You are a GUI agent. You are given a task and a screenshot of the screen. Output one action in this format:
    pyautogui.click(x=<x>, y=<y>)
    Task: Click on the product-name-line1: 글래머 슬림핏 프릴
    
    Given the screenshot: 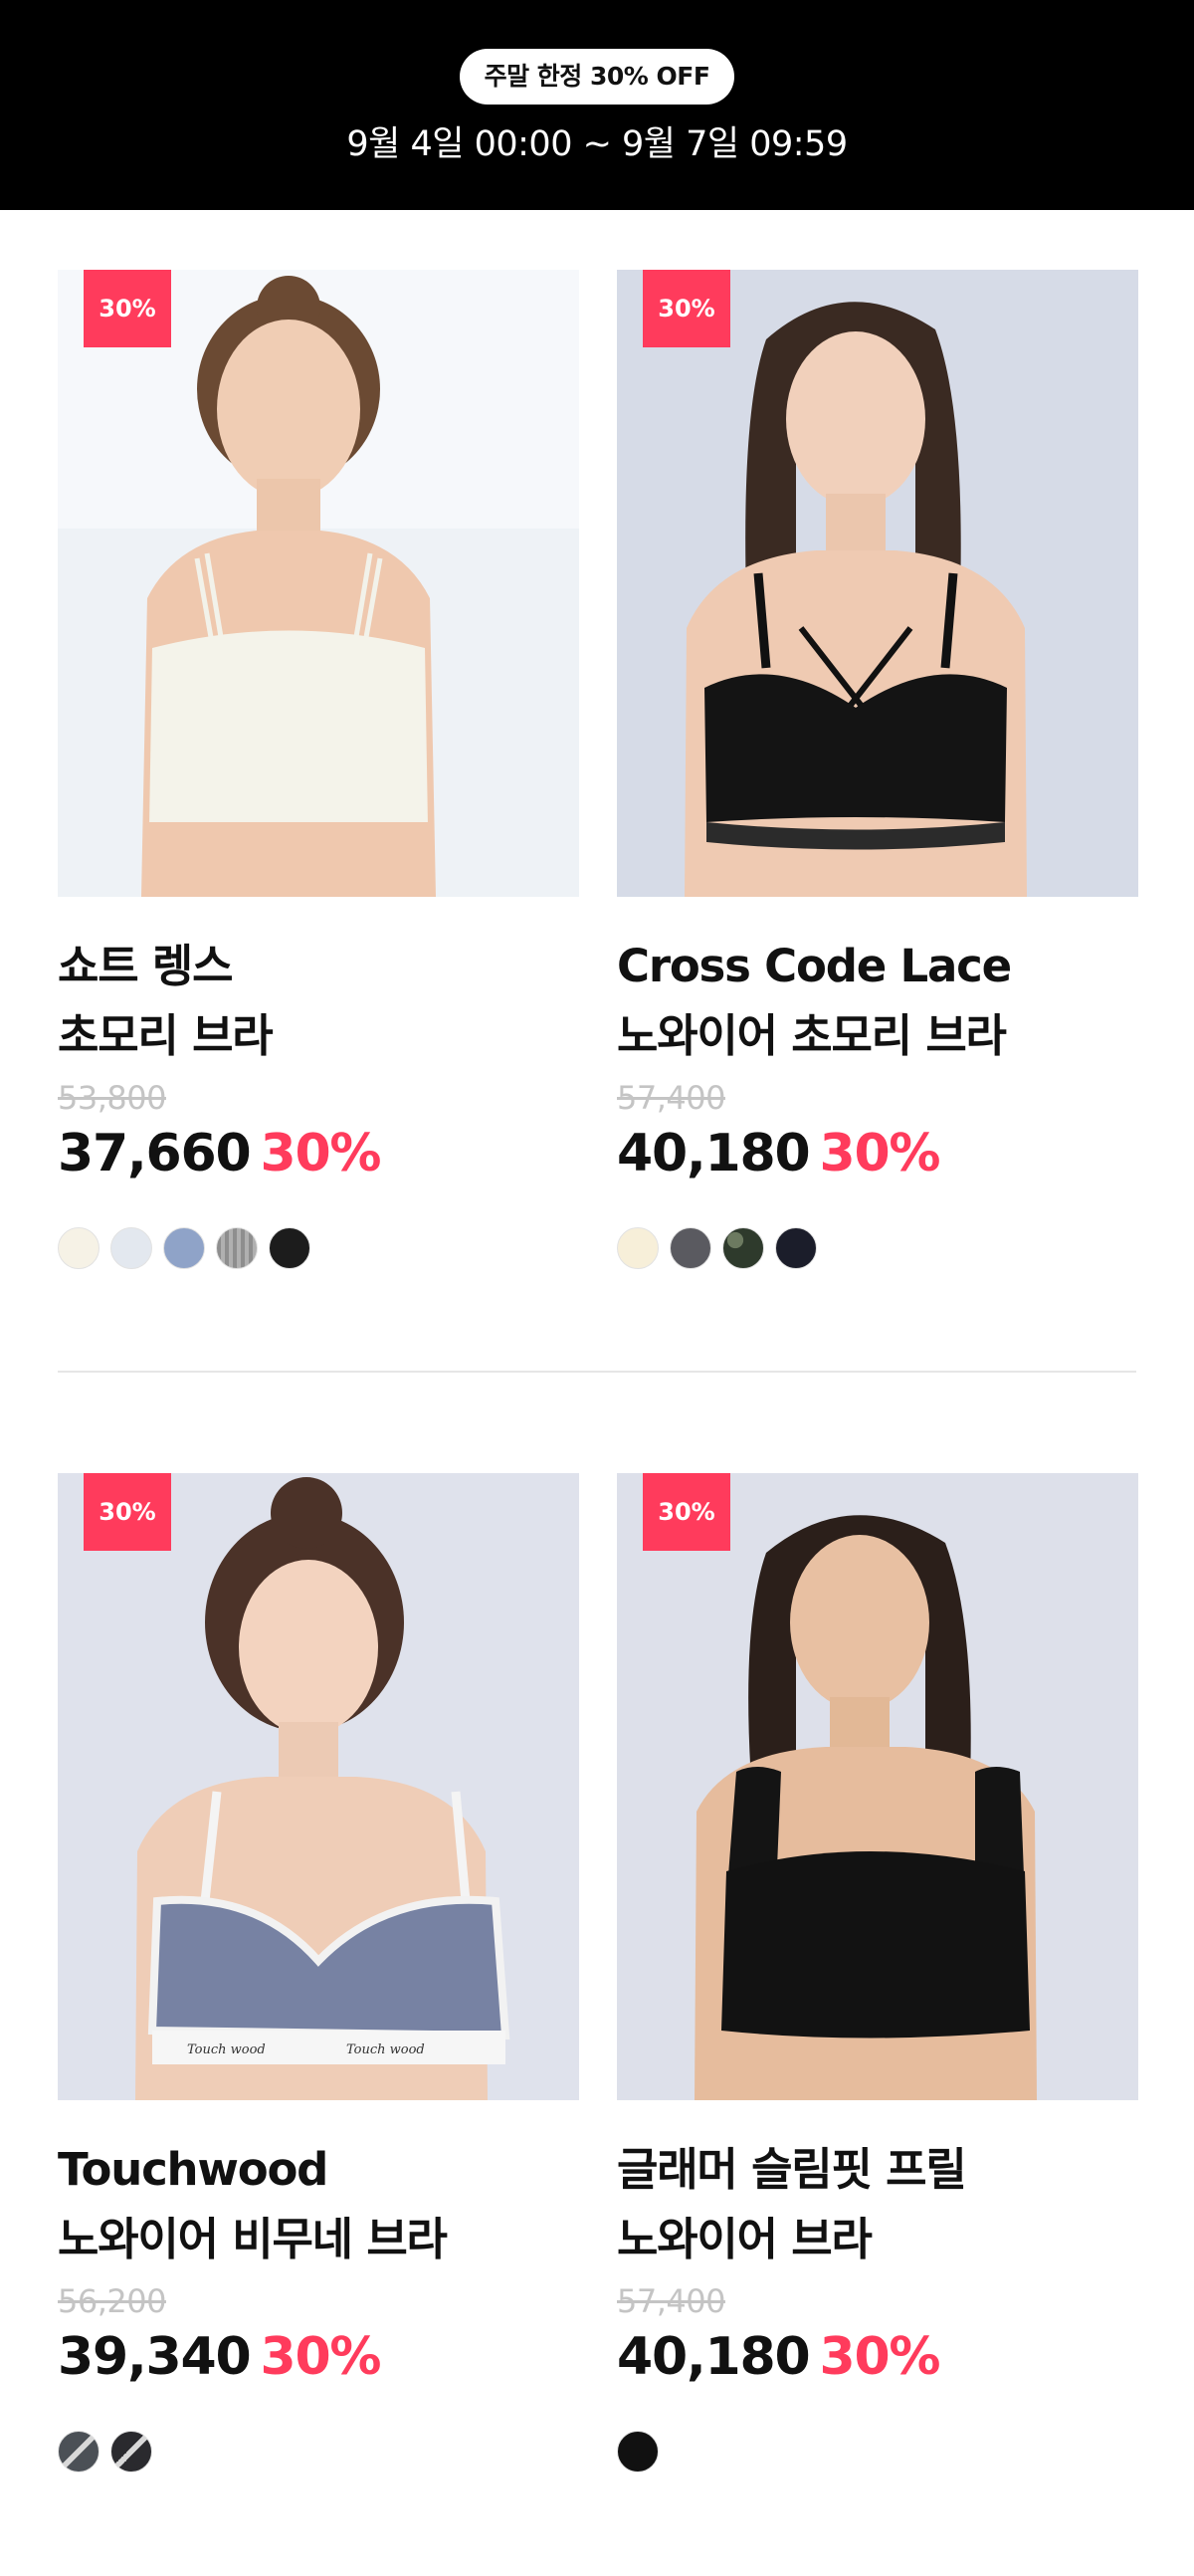 What is the action you would take?
    pyautogui.click(x=792, y=2169)
    